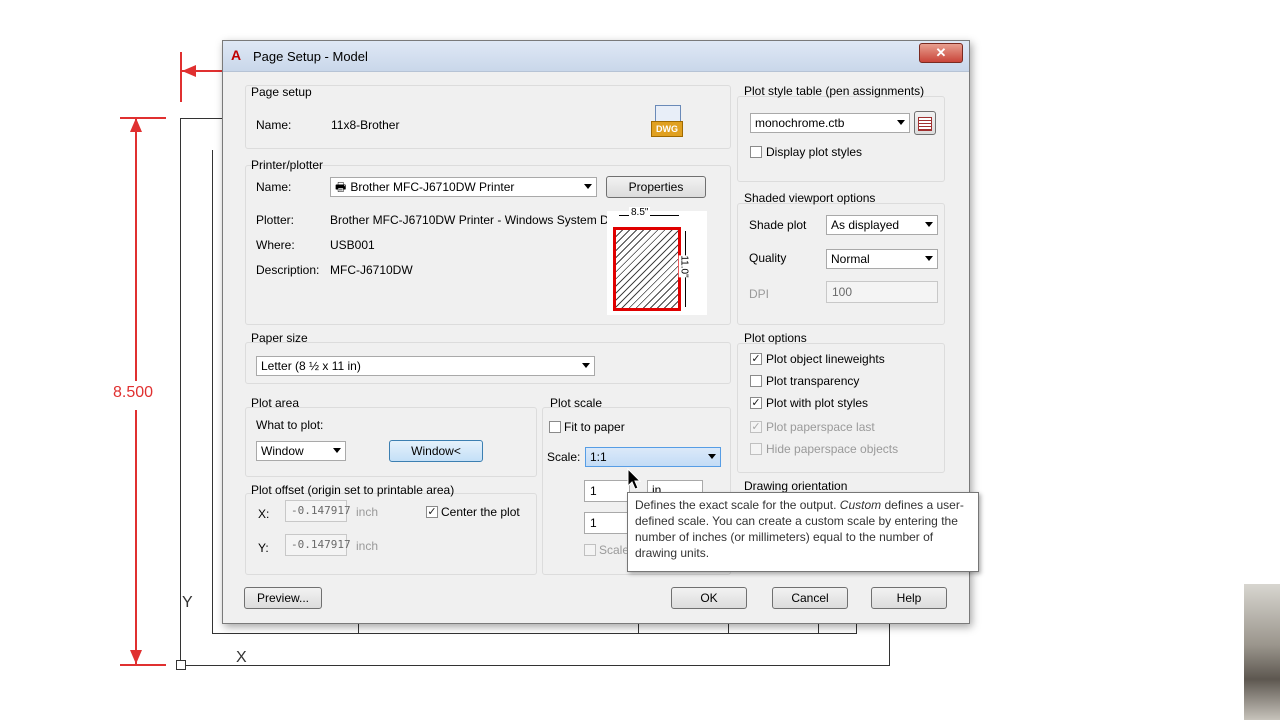 The image size is (1280, 720). I want to click on close-button: ✕, so click(941, 53).